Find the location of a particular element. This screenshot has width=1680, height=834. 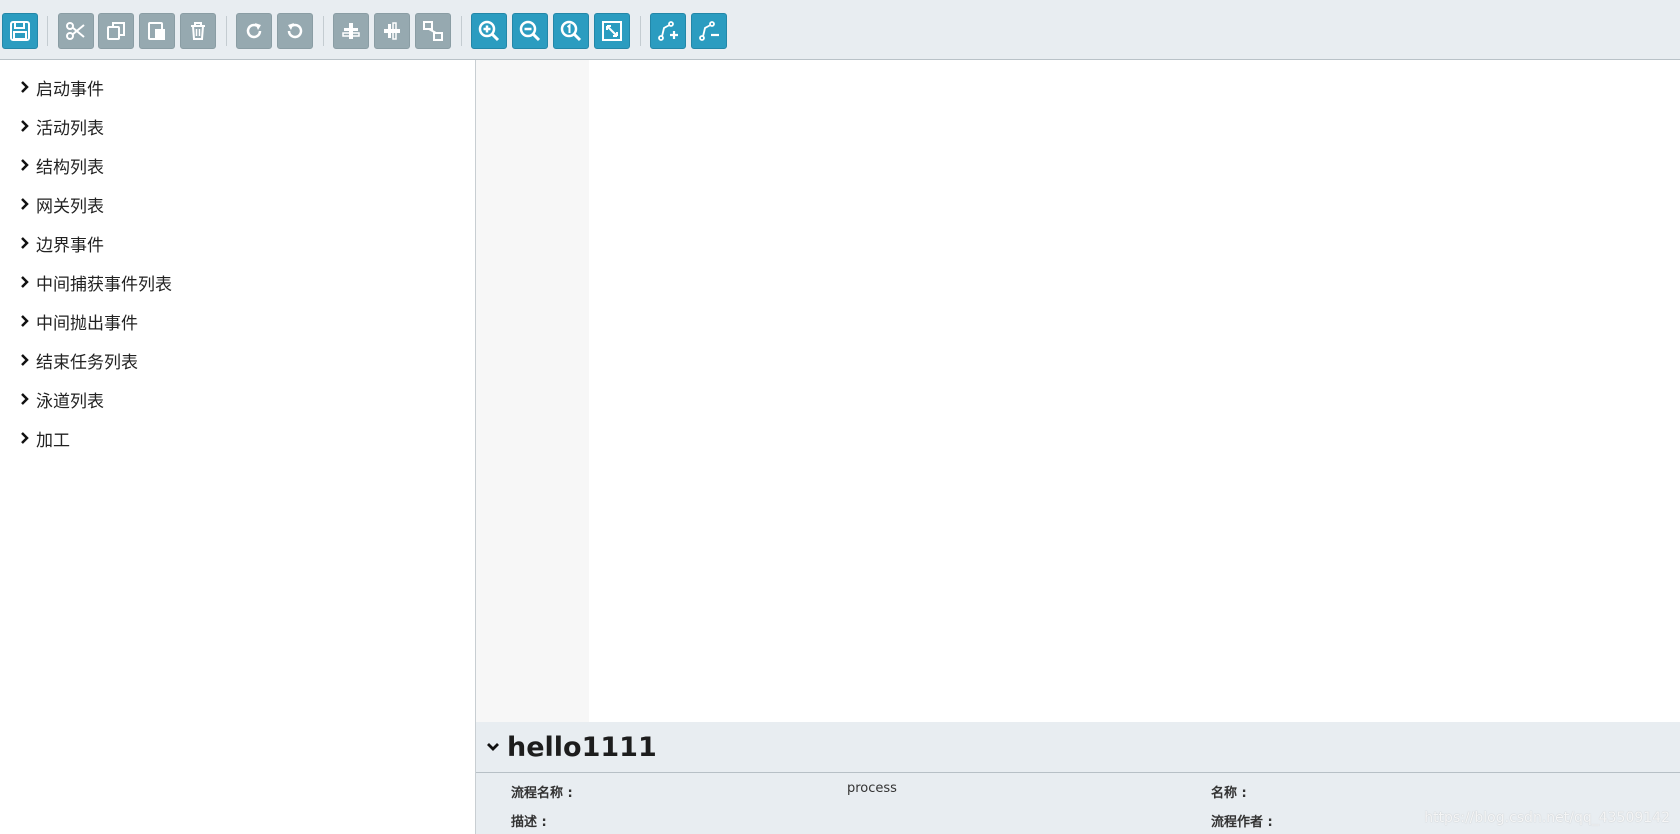

zoom-fit-button is located at coordinates (612, 31).